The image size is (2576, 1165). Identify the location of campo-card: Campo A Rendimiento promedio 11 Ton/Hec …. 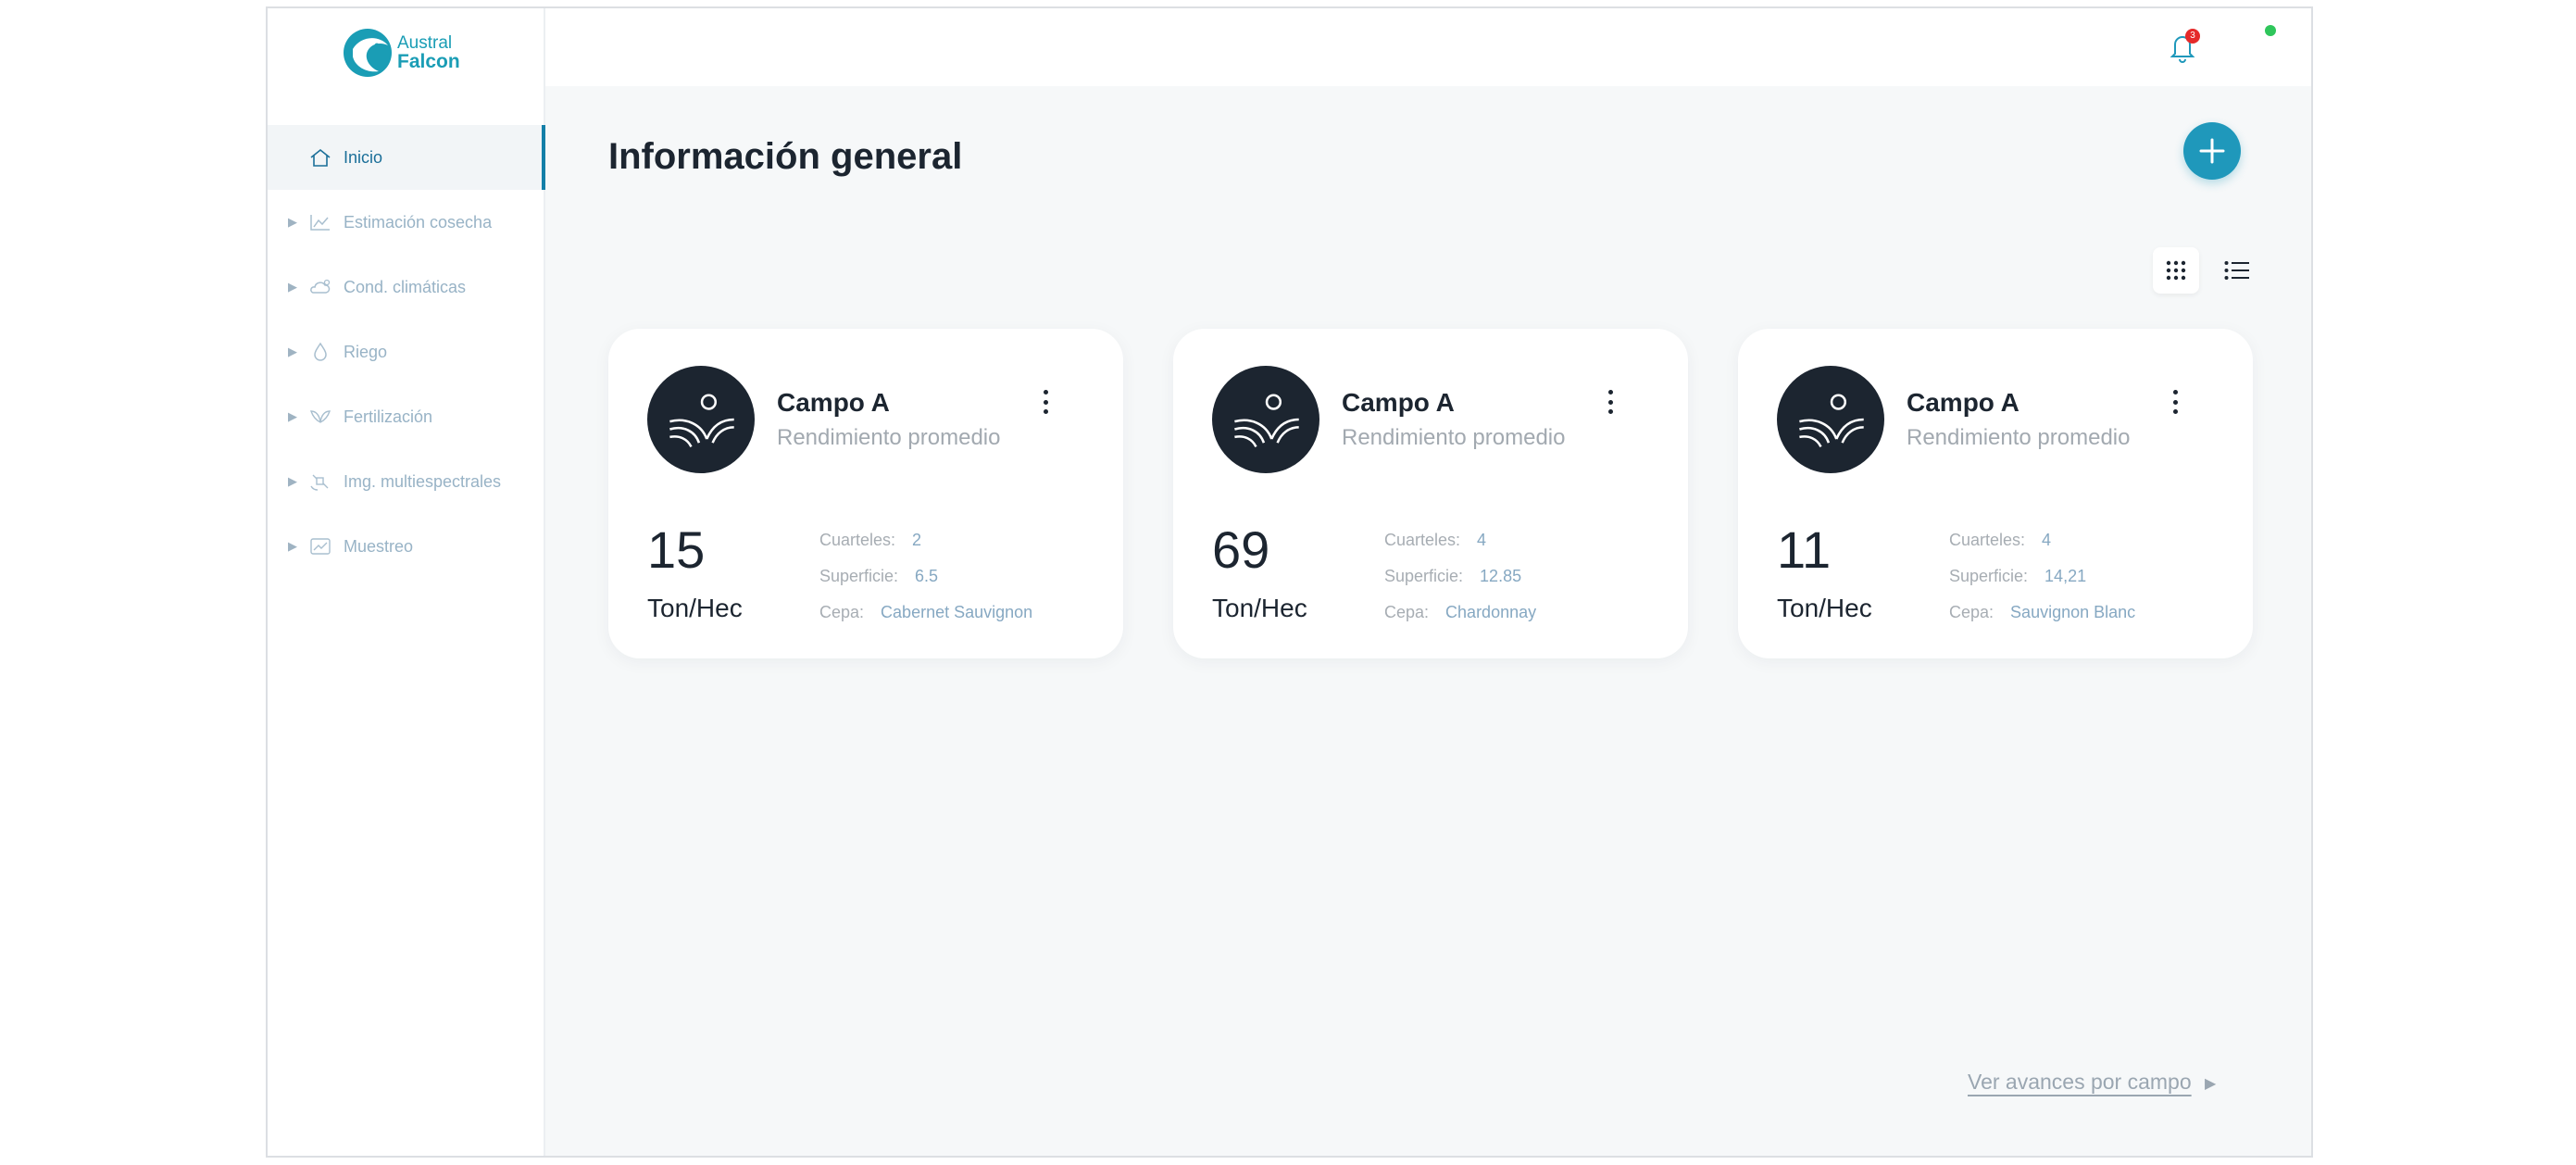
(1995, 493).